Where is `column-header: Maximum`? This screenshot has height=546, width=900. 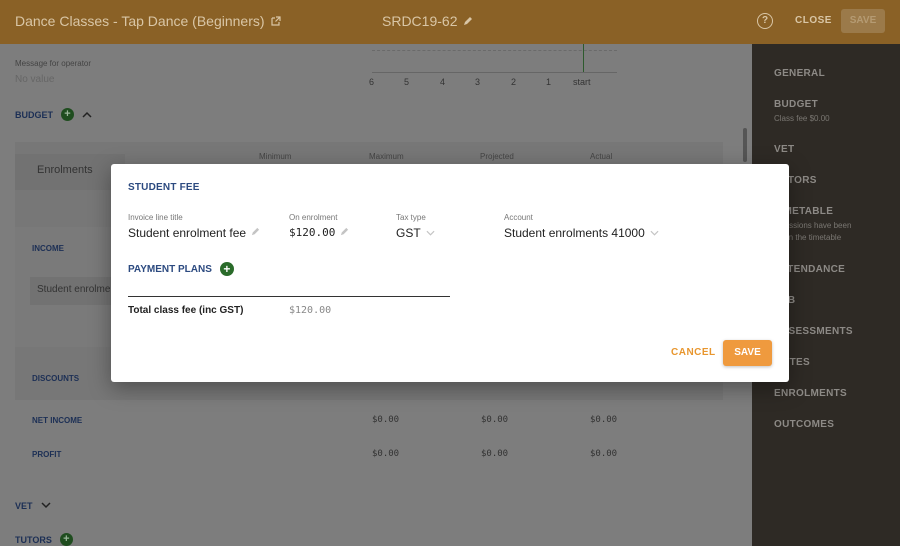 column-header: Maximum is located at coordinates (386, 156).